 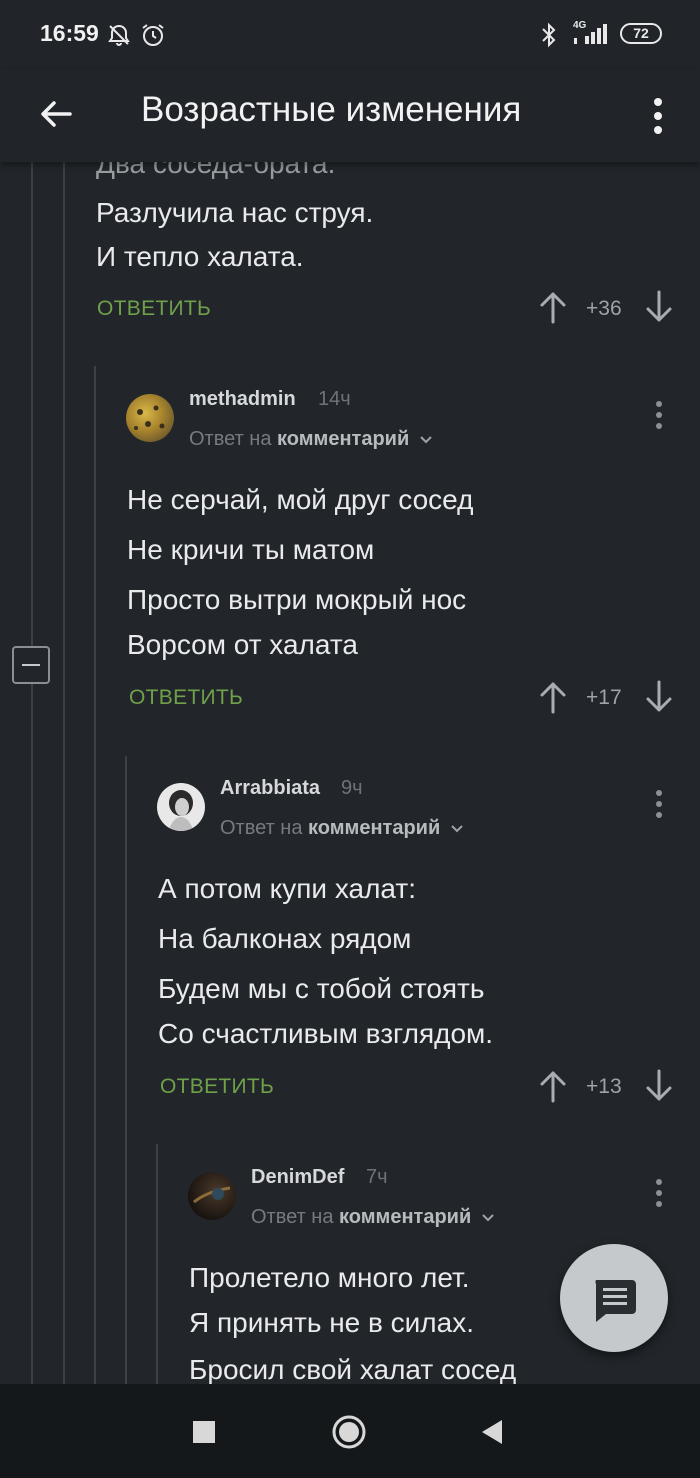 I want to click on home-icon, so click(x=349, y=1432).